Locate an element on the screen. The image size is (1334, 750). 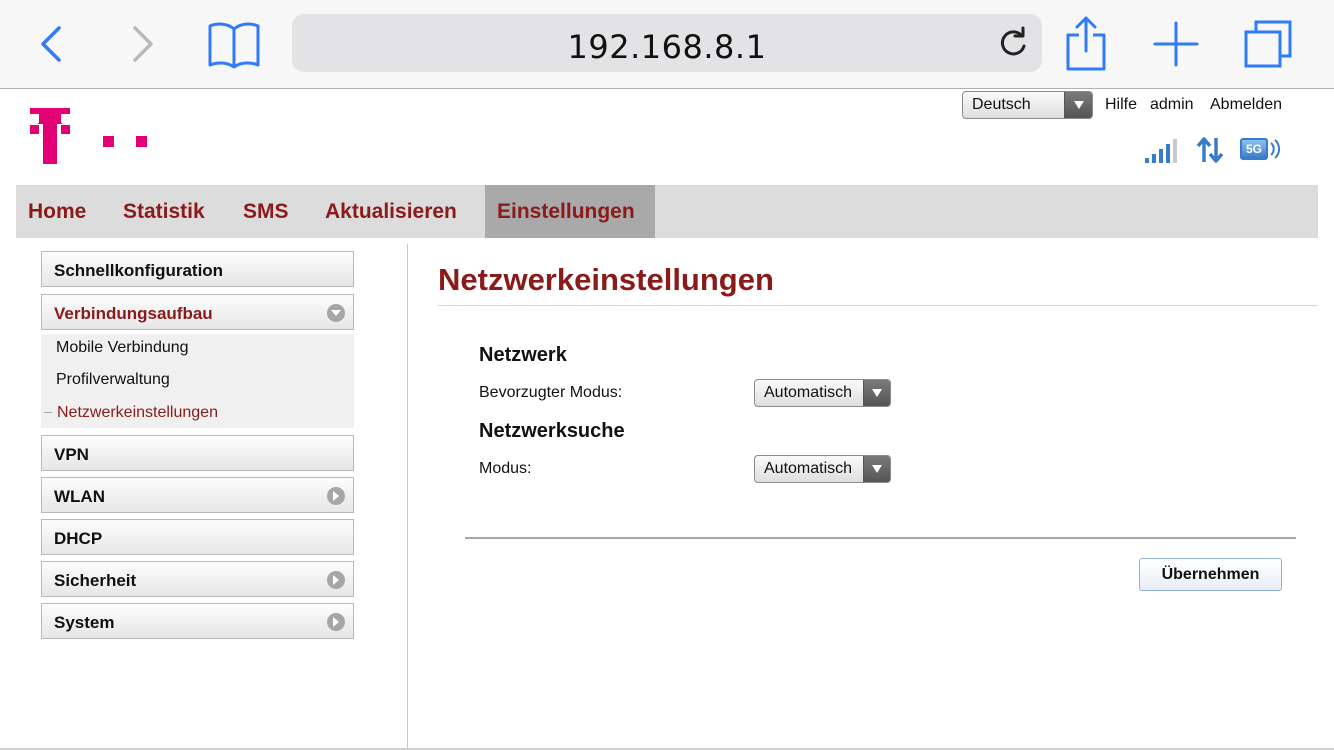
section-heading-netzwerk: Netzwerk is located at coordinates (523, 355).